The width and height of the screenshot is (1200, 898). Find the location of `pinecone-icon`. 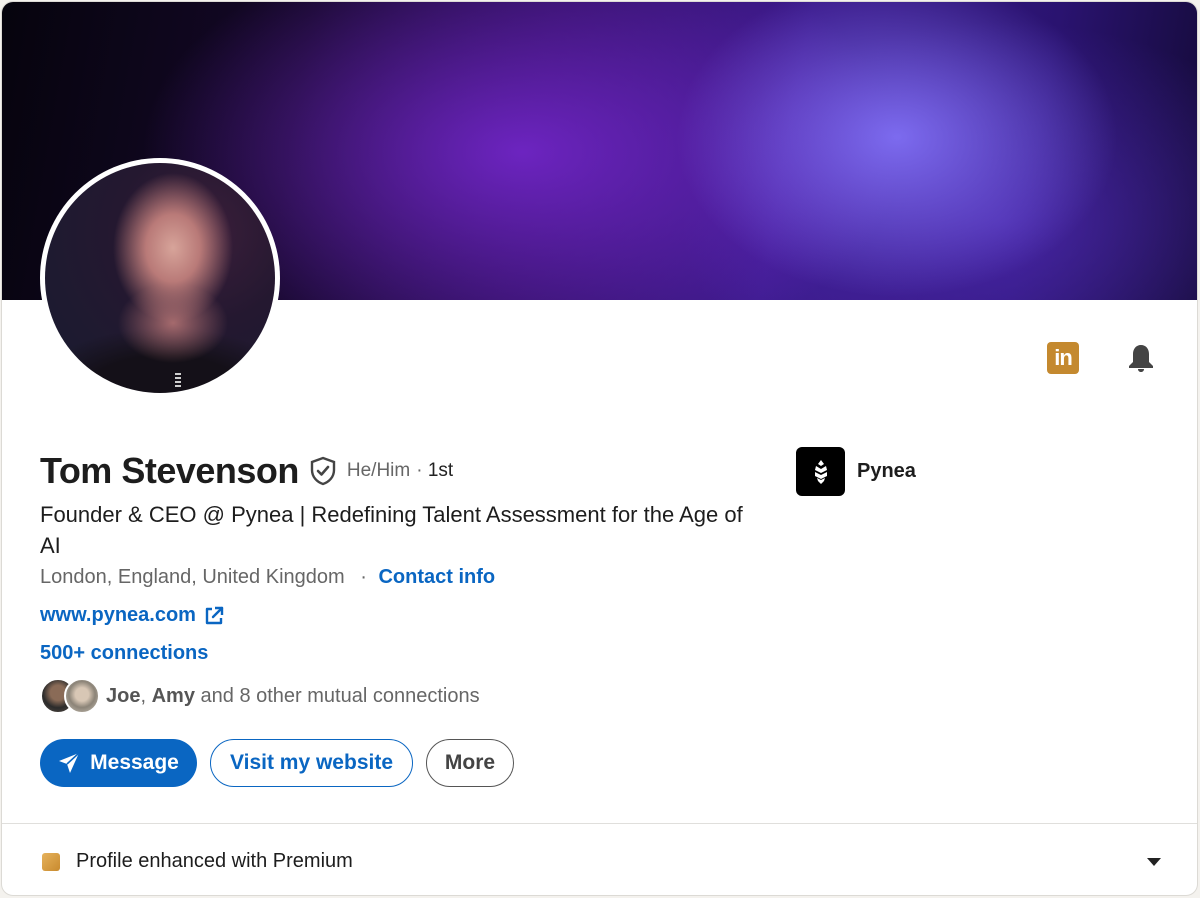

pinecone-icon is located at coordinates (820, 471).